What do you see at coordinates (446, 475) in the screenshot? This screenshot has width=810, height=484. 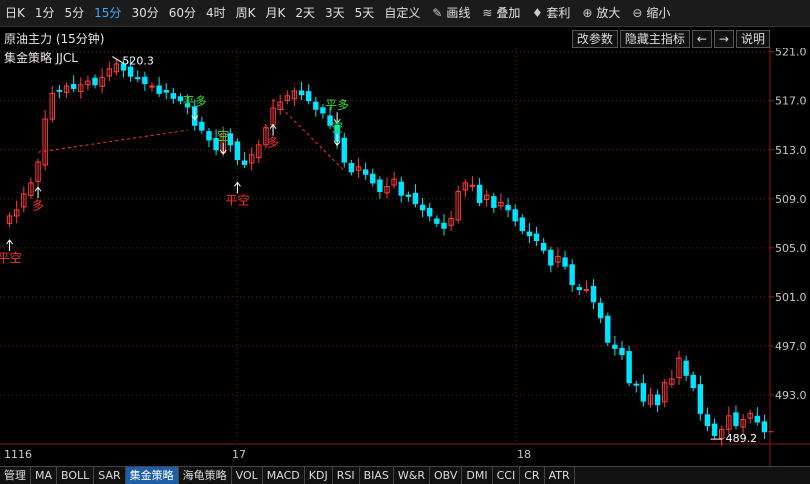 I see `indicator-tab-12: OBV` at bounding box center [446, 475].